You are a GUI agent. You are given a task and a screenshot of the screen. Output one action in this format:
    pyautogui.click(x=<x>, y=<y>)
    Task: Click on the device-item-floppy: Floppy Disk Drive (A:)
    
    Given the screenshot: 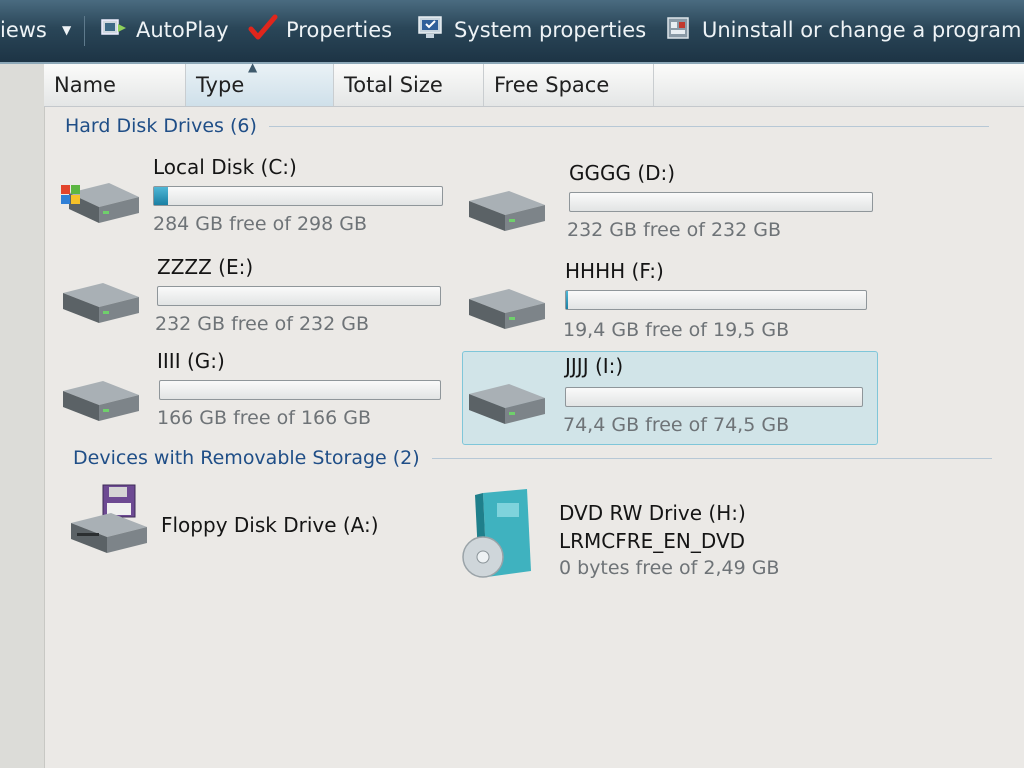 What is the action you would take?
    pyautogui.click(x=237, y=523)
    